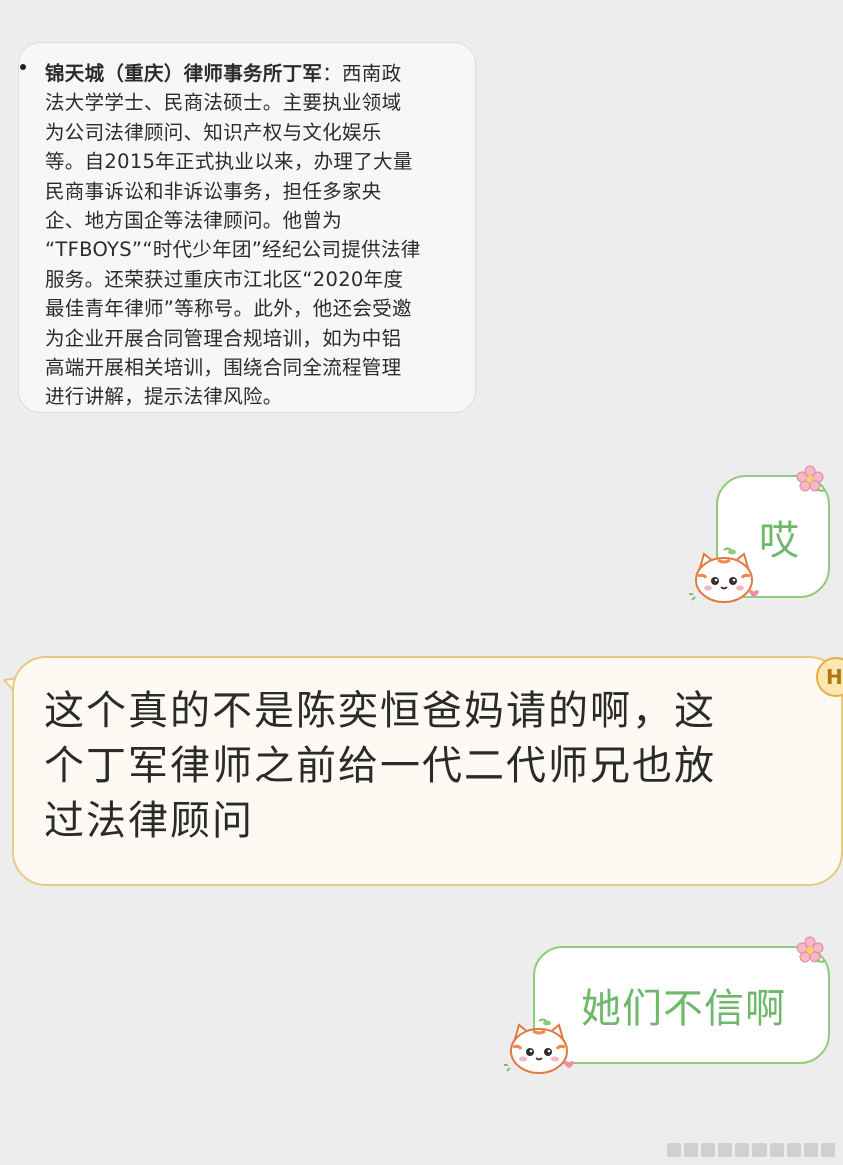 The image size is (843, 1165). What do you see at coordinates (380, 766) in the screenshot?
I see `received-line: 个丁军律师之前给一代二代师兄也放` at bounding box center [380, 766].